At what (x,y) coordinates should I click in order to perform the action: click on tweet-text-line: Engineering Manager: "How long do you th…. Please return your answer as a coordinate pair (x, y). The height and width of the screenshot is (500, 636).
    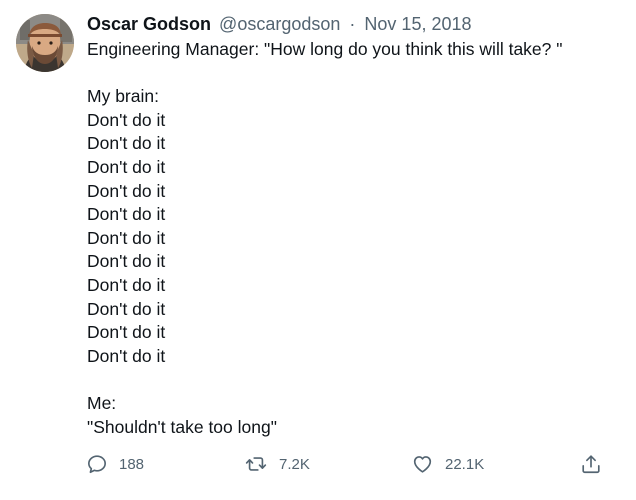
    Looking at the image, I should click on (325, 49).